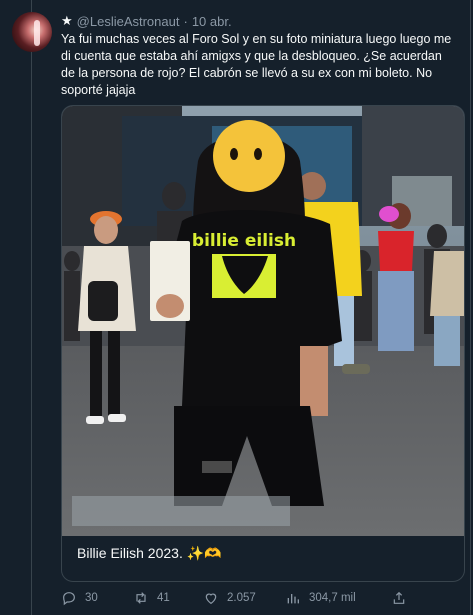 The height and width of the screenshot is (615, 473). Describe the element at coordinates (91, 598) in the screenshot. I see `reply-count: 30` at that location.